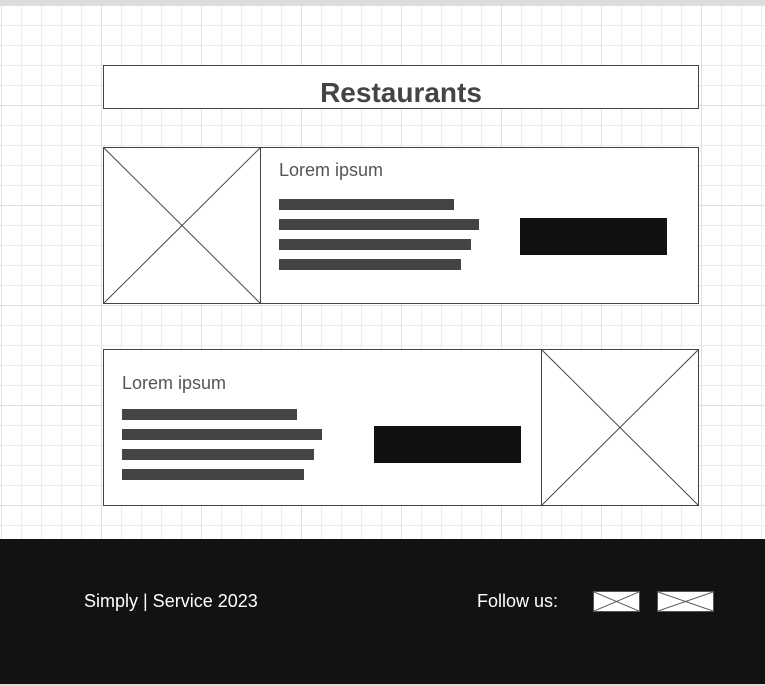 This screenshot has width=765, height=686. I want to click on page-title: Restaurants, so click(401, 87).